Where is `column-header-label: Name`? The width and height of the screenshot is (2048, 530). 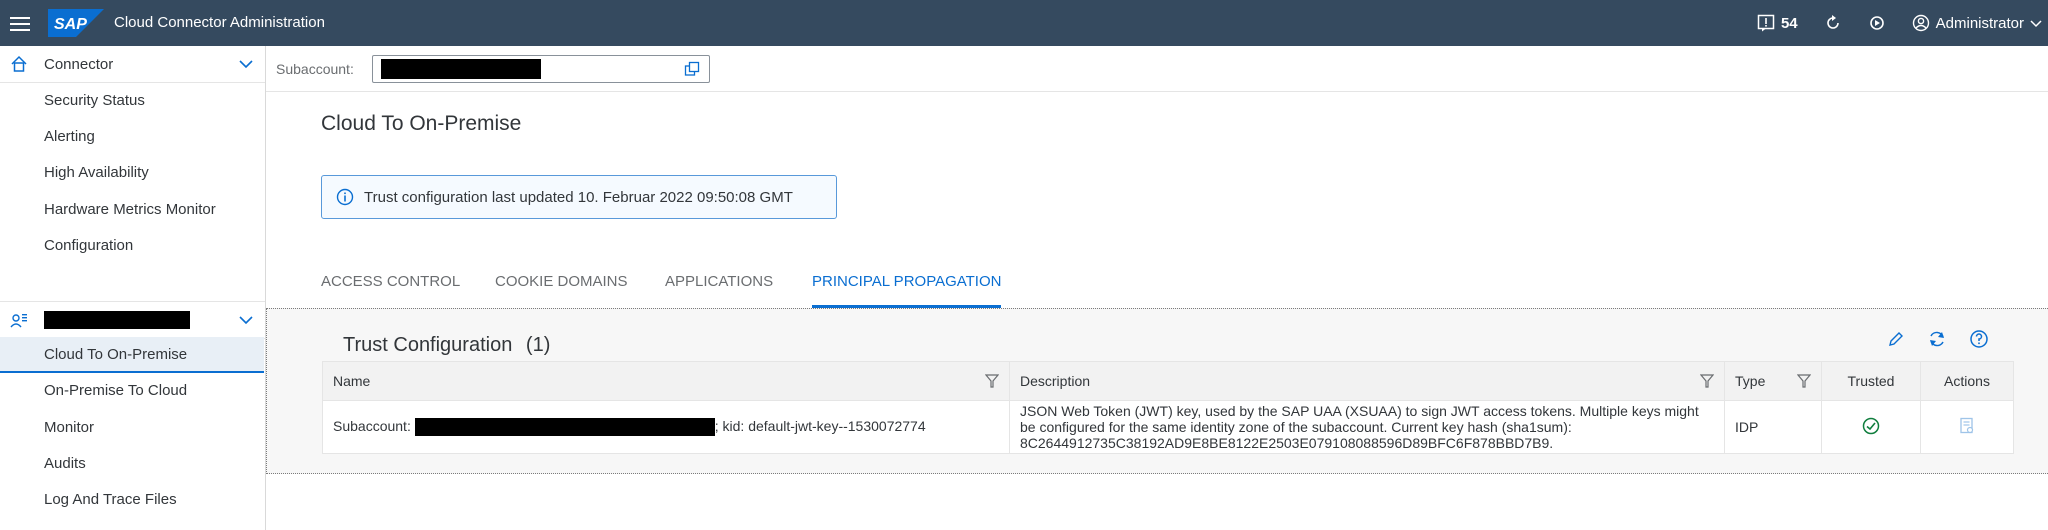 column-header-label: Name is located at coordinates (352, 381).